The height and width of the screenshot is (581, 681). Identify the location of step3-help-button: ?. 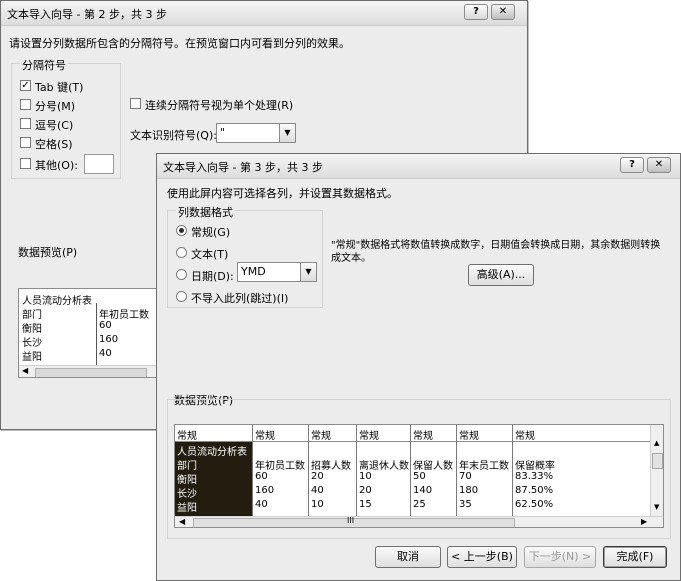
(632, 165).